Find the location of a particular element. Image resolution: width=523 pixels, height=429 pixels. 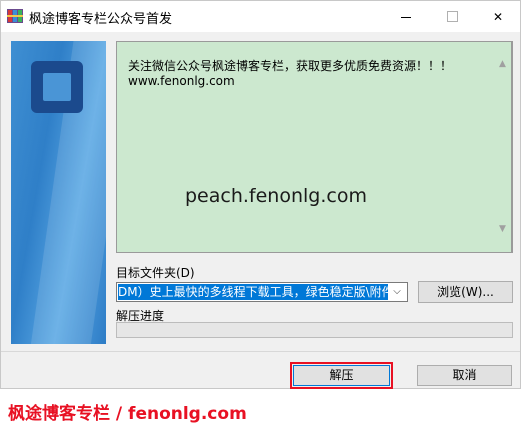

logo-icon is located at coordinates (57, 87).